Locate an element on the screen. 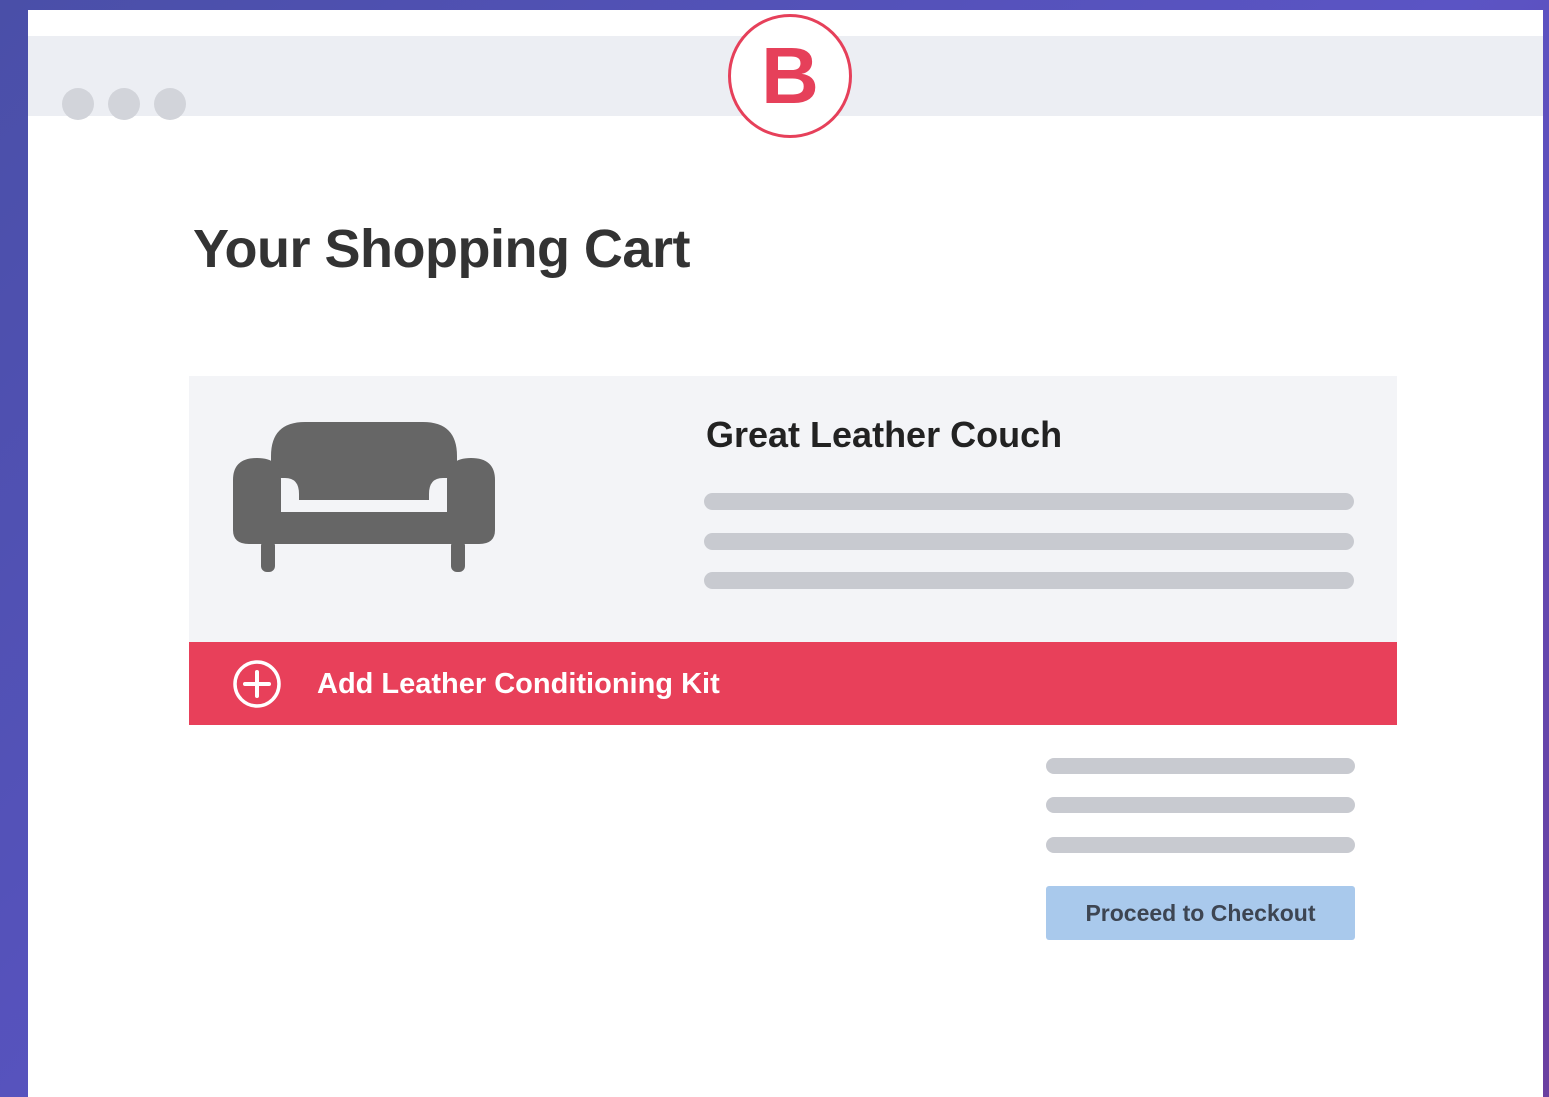 The image size is (1549, 1097). plus-circle-icon is located at coordinates (257, 684).